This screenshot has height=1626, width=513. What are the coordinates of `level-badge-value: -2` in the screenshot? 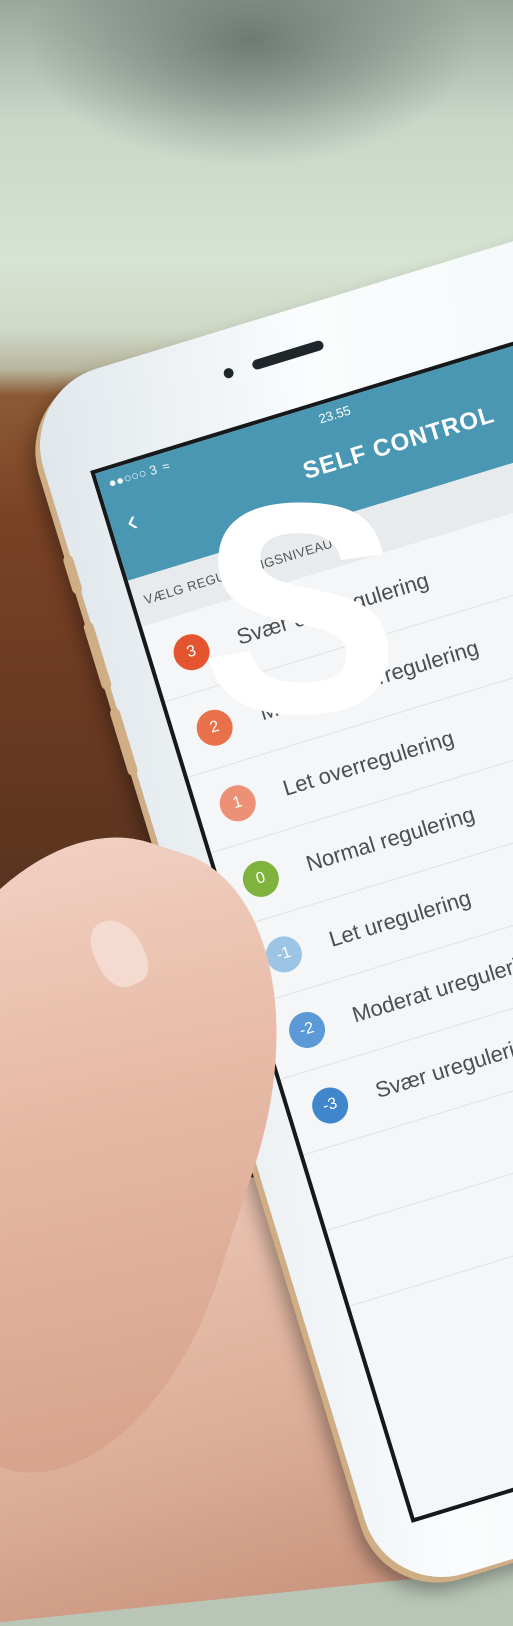 It's located at (307, 1029).